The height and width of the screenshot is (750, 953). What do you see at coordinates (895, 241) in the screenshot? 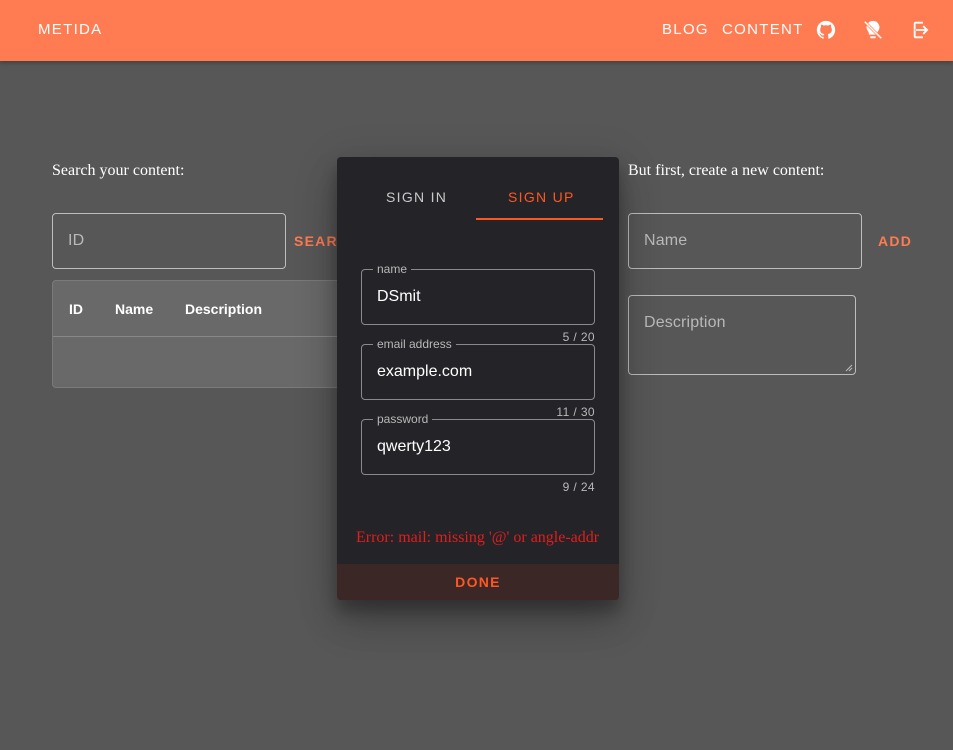
I see `add-button: ADD` at bounding box center [895, 241].